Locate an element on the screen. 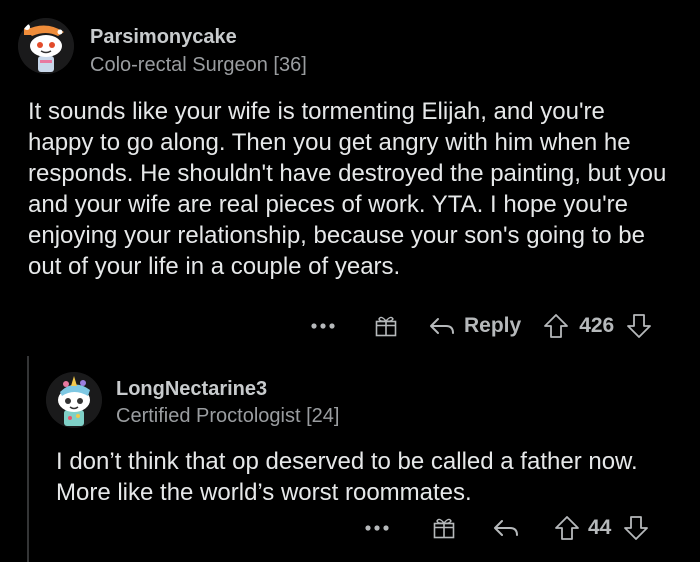 The width and height of the screenshot is (700, 562). vote-score: 44 is located at coordinates (600, 527).